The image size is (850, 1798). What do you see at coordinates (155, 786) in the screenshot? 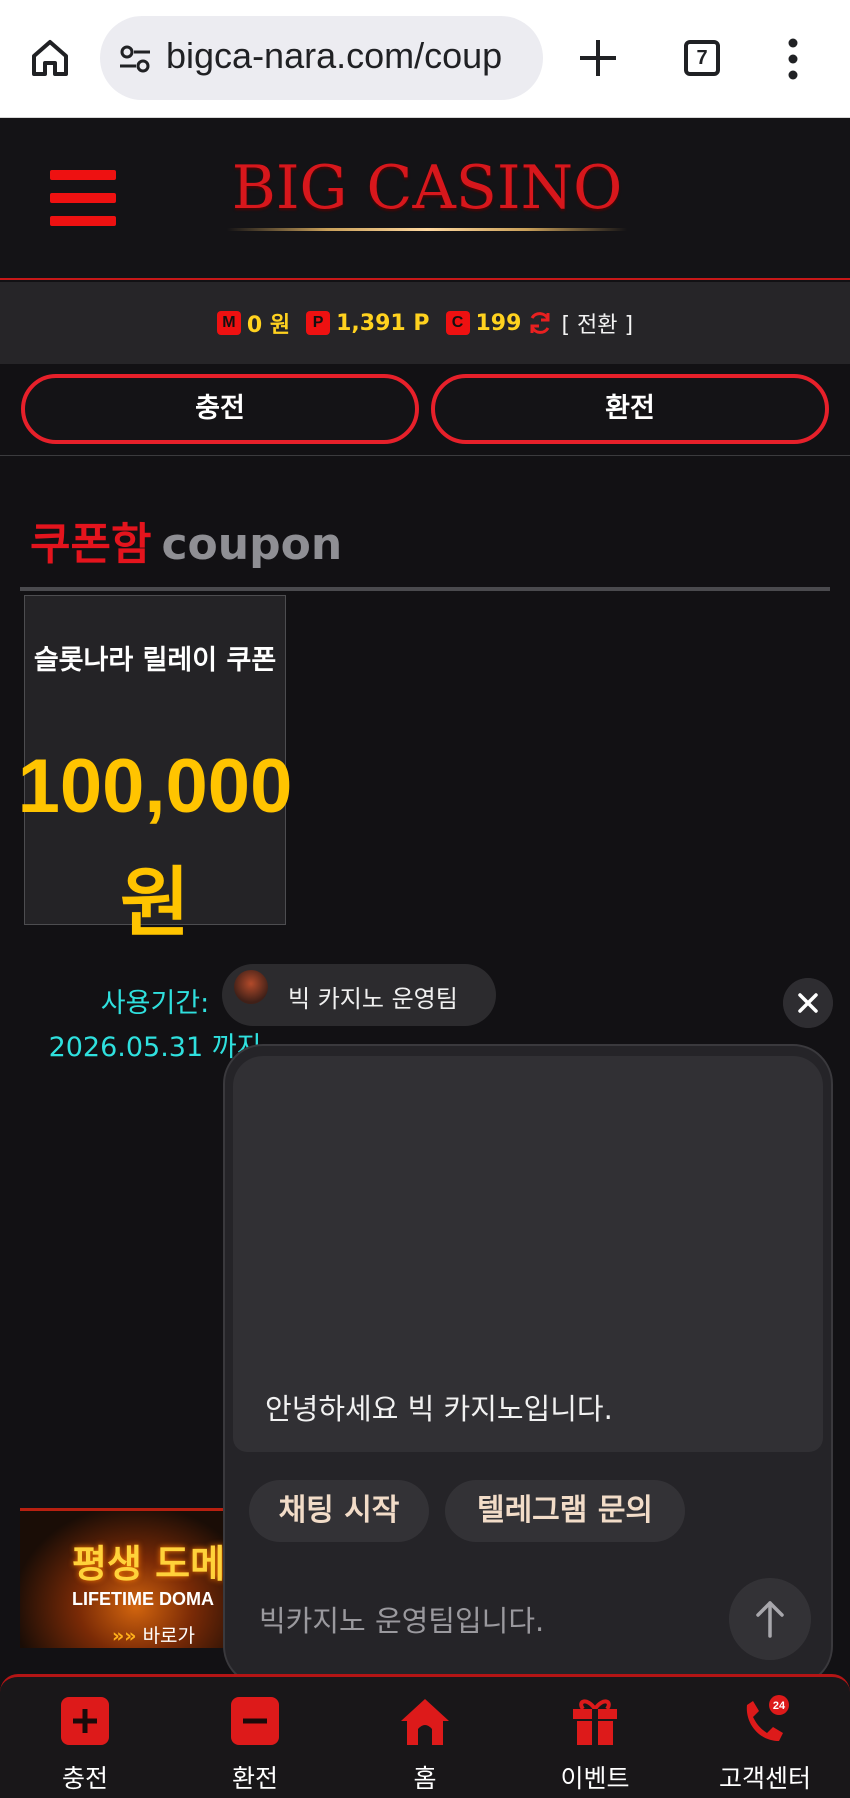
I see `coupon-amount: 100,000` at bounding box center [155, 786].